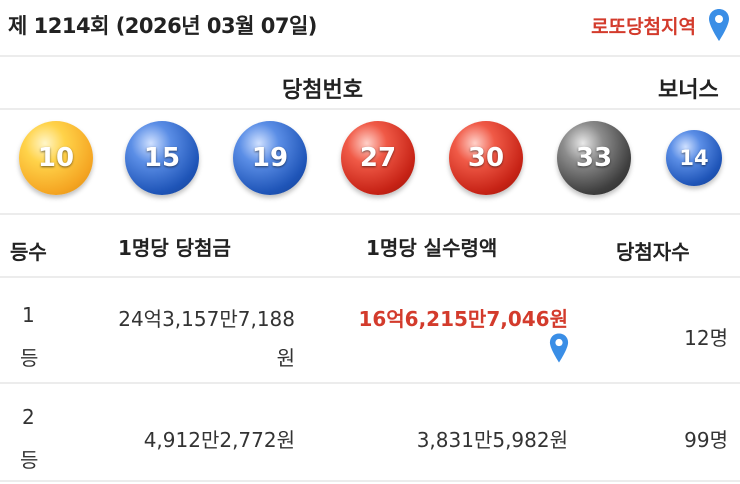  What do you see at coordinates (706, 440) in the screenshot?
I see `winner-count: 99명` at bounding box center [706, 440].